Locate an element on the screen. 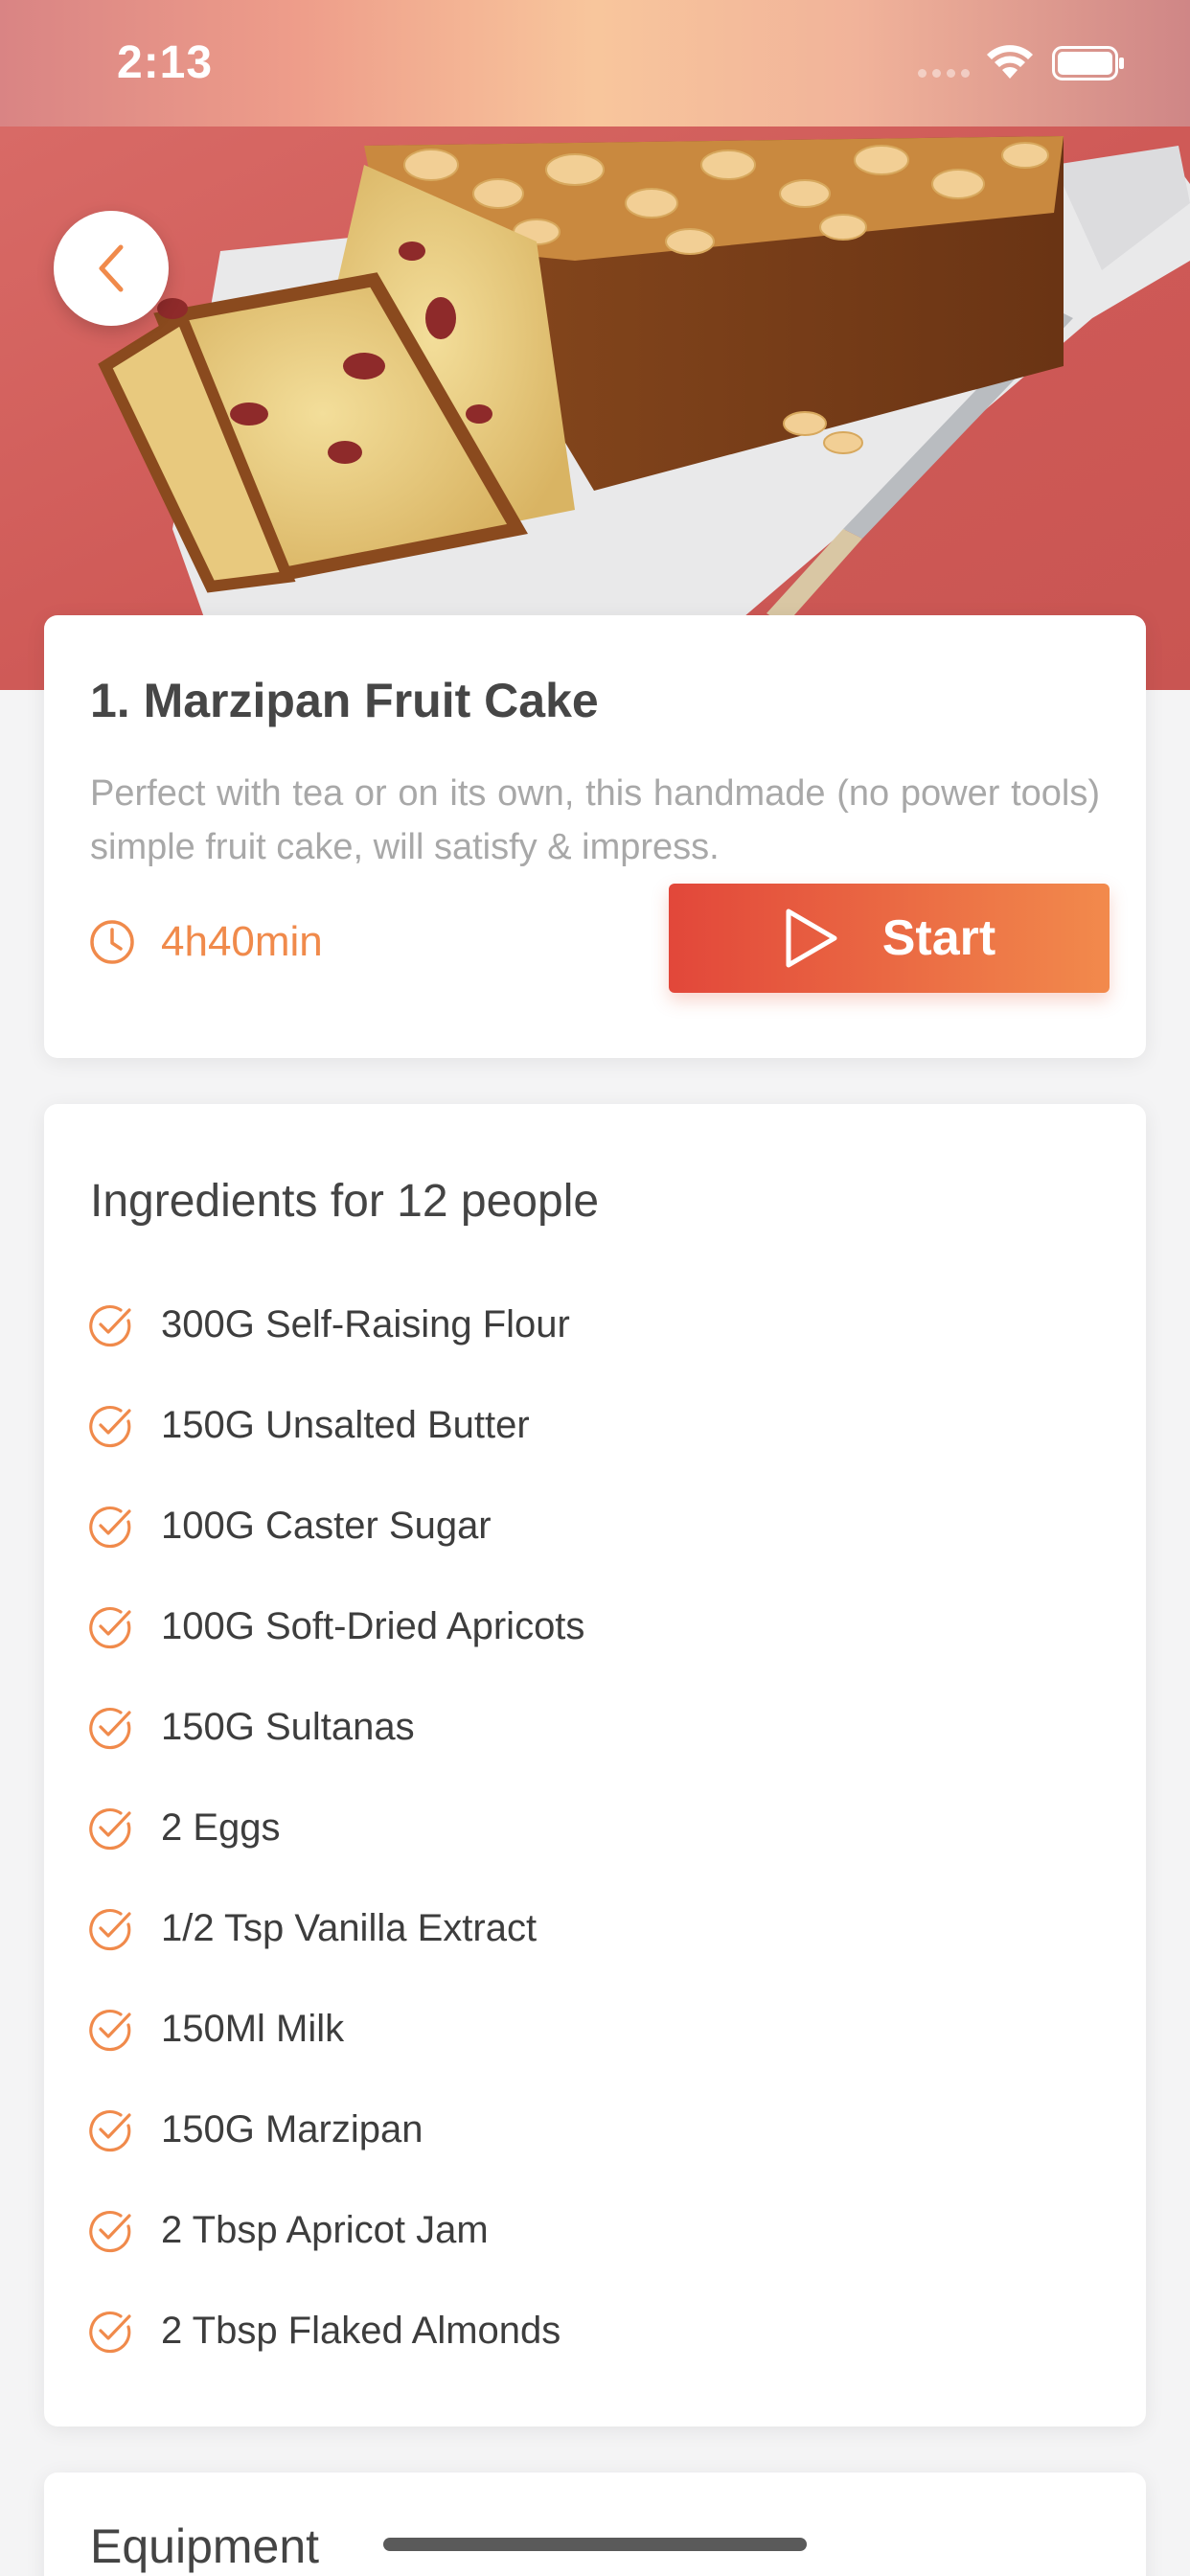 This screenshot has width=1190, height=2576. back-button is located at coordinates (111, 268).